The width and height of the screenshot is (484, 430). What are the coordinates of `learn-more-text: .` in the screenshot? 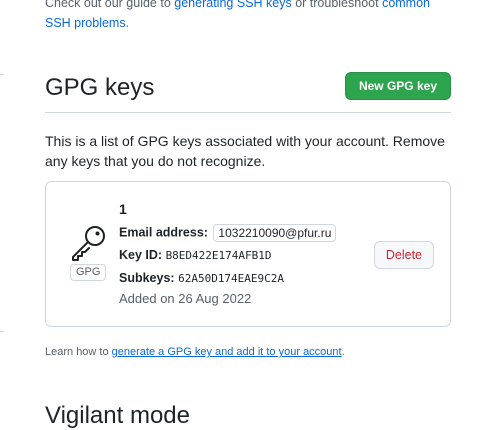 It's located at (343, 352).